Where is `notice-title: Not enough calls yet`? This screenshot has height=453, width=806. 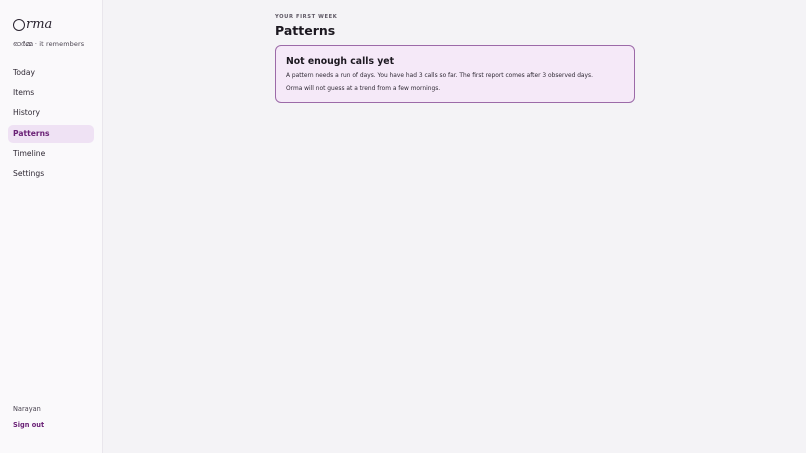 notice-title: Not enough calls yet is located at coordinates (340, 61).